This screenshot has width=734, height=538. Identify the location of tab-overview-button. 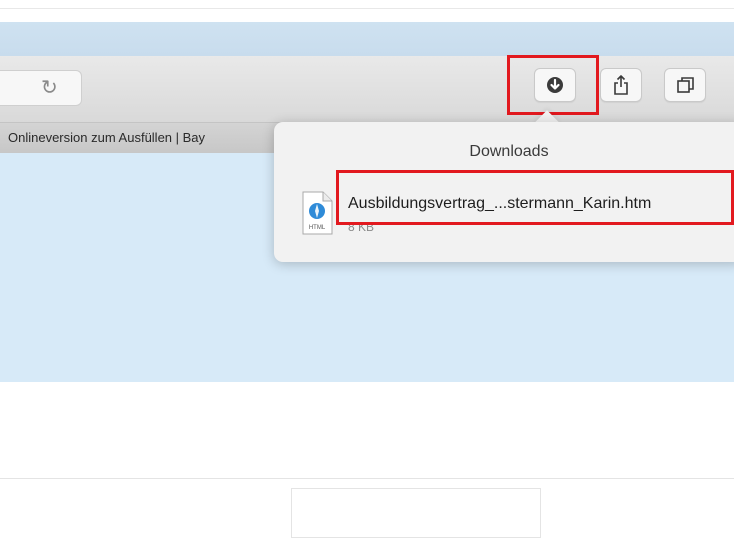
(685, 85).